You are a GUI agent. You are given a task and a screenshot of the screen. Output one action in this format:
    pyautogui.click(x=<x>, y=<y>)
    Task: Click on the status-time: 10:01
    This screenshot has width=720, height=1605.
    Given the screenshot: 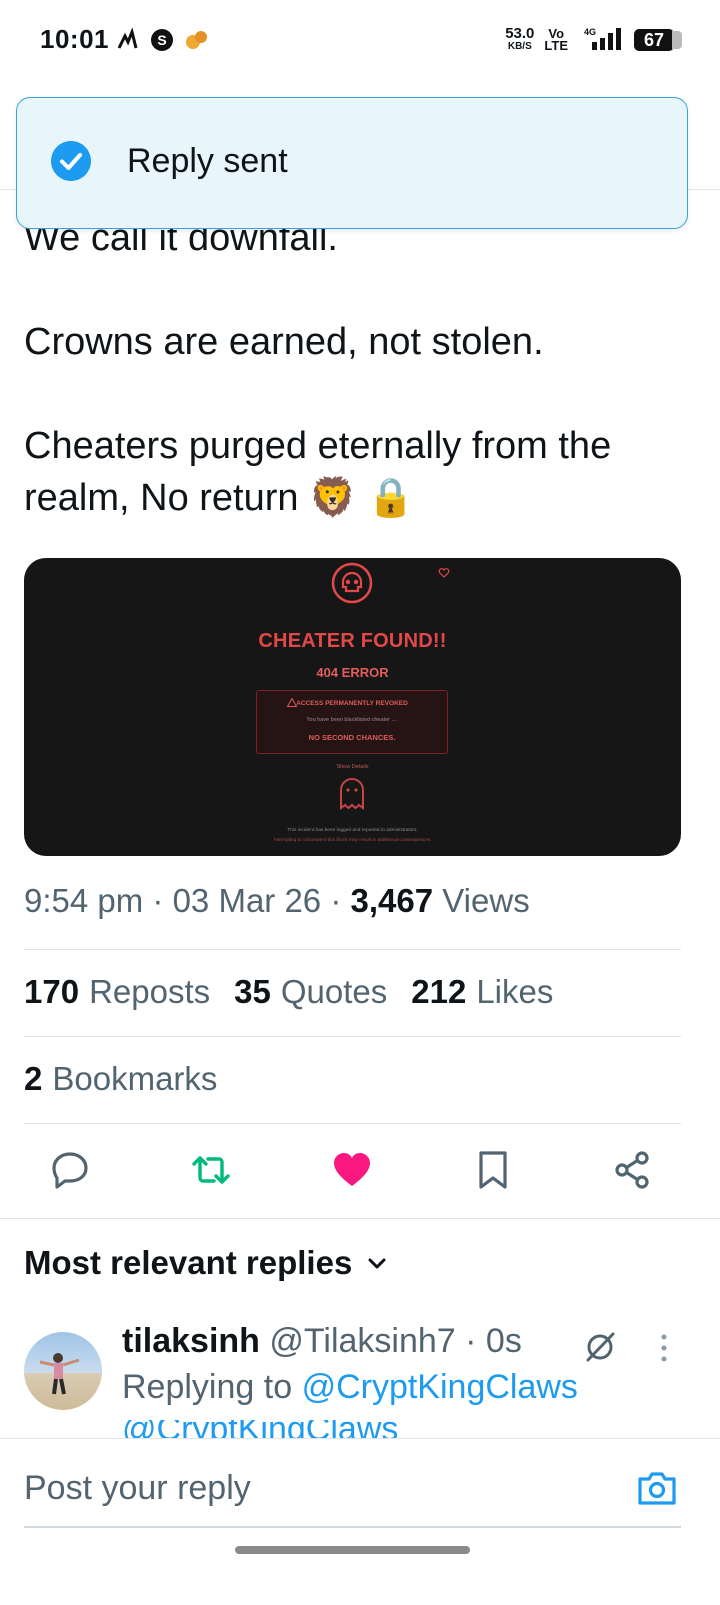 What is the action you would take?
    pyautogui.click(x=74, y=39)
    